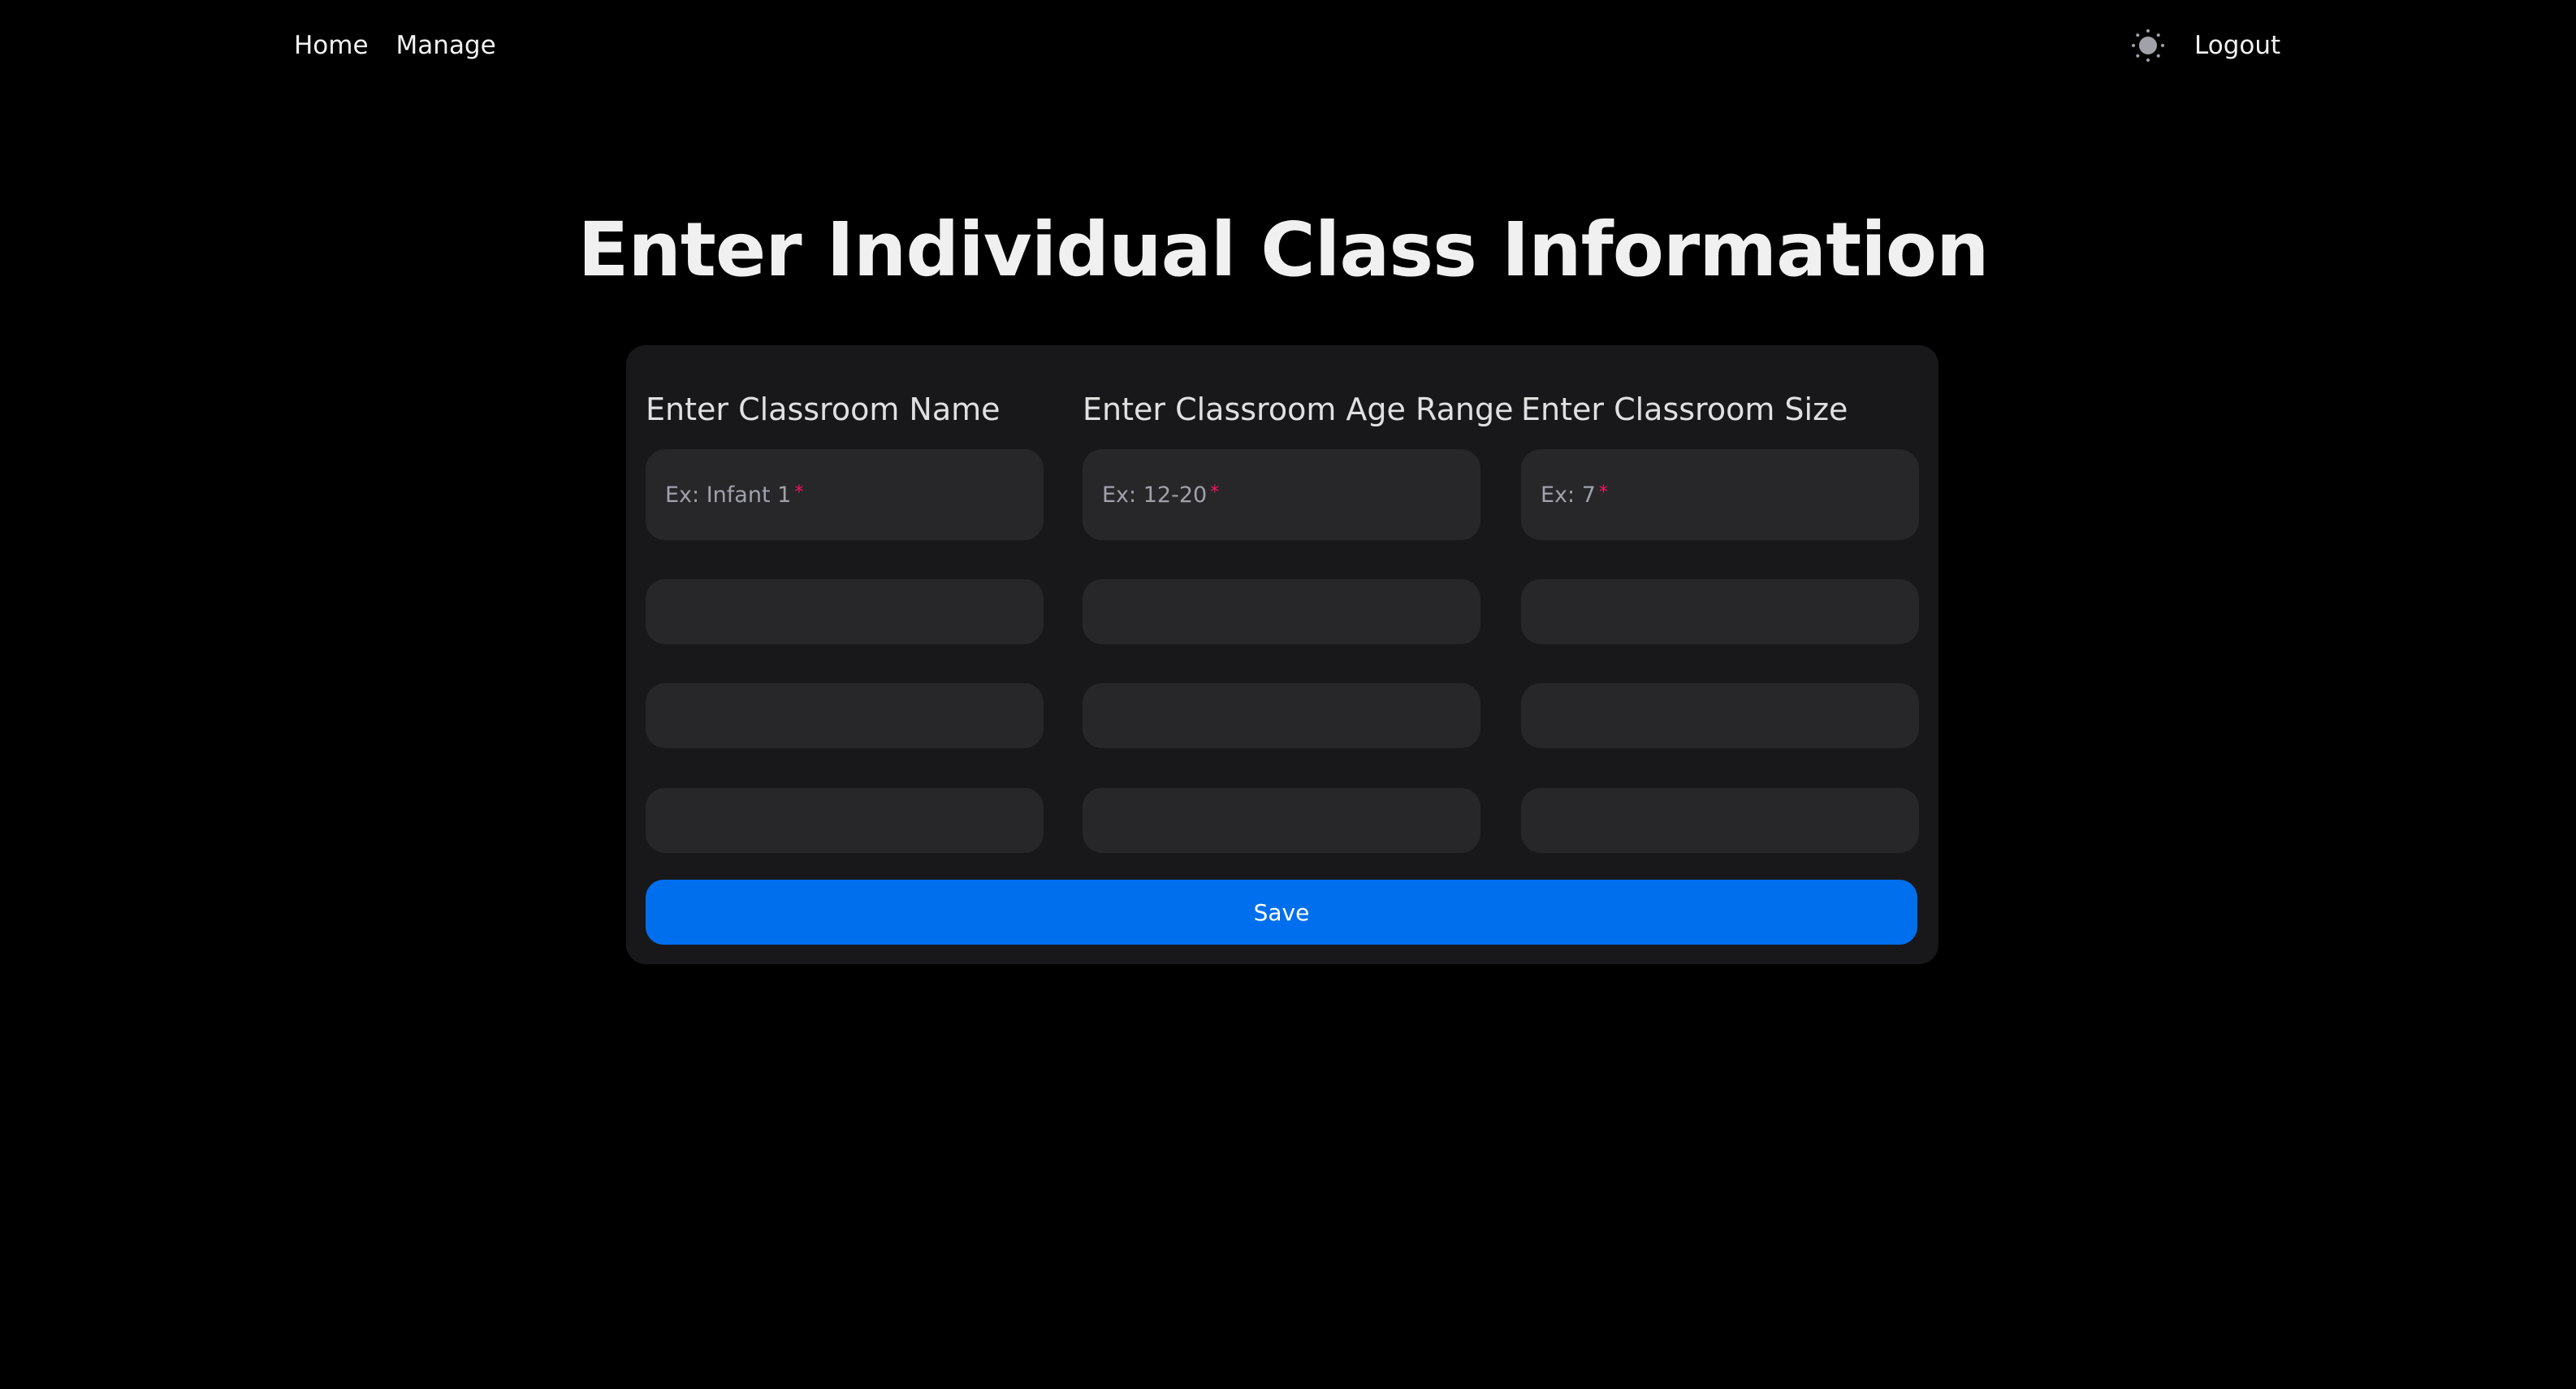 The image size is (2576, 1389). I want to click on nav-actions: Logout, so click(2204, 45).